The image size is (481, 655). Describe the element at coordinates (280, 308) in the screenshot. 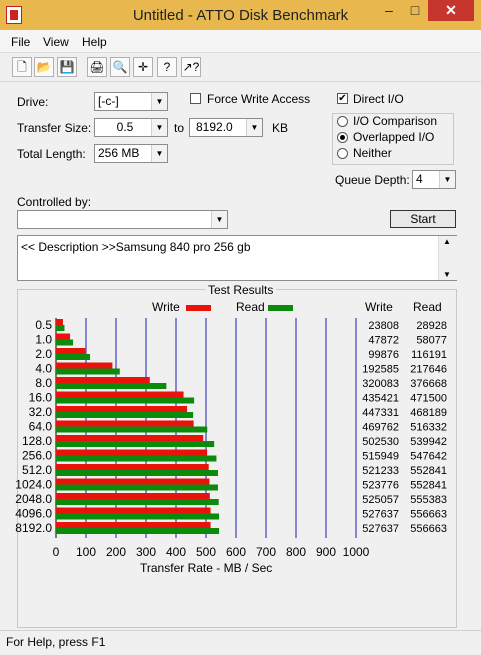

I see `legend-read-swatch` at that location.